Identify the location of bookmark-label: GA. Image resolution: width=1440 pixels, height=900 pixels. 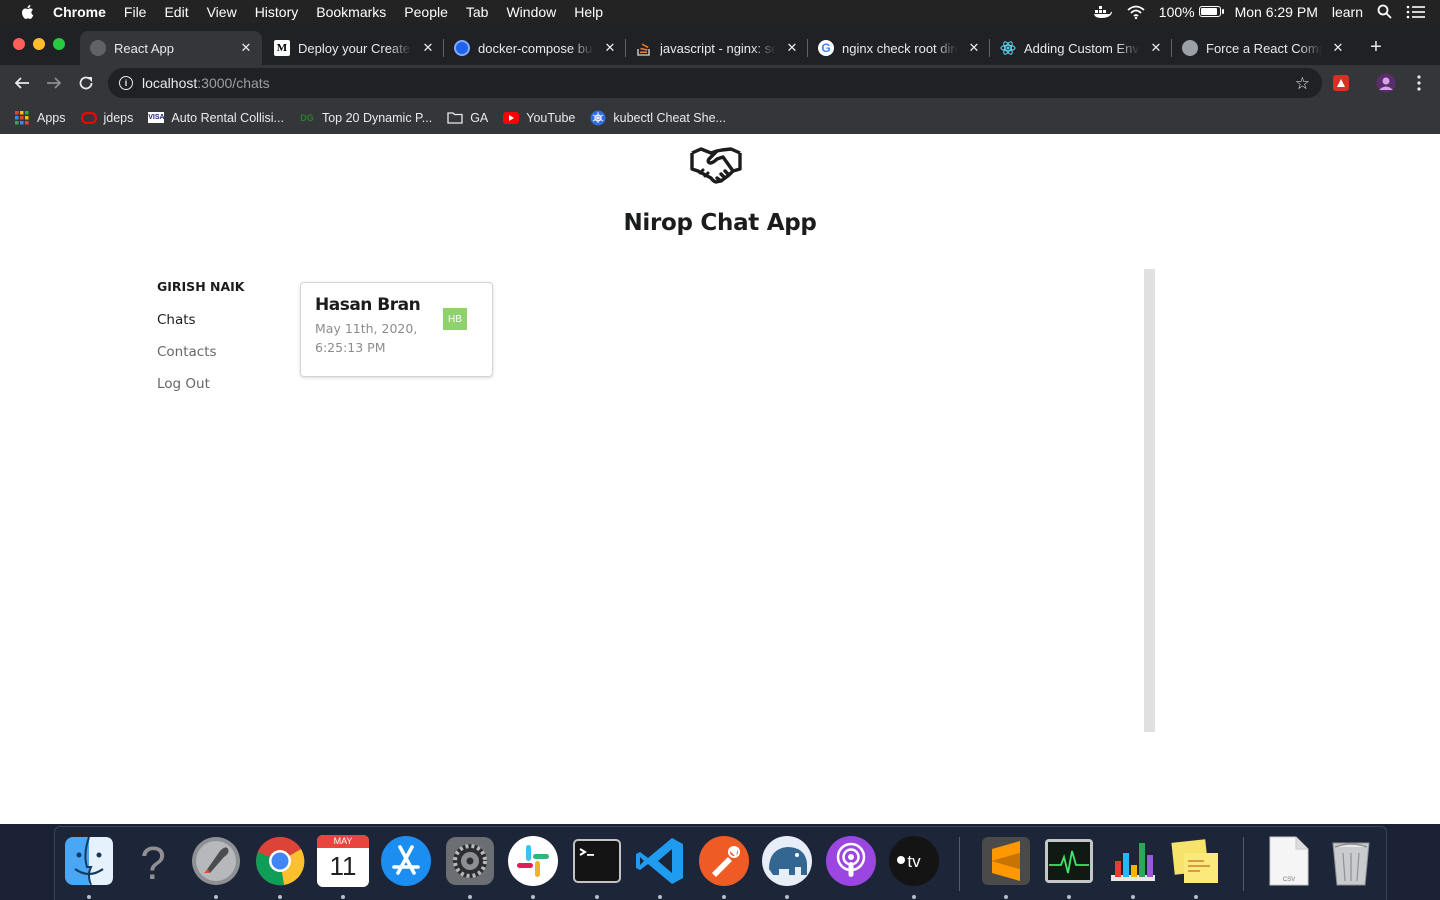
(479, 117).